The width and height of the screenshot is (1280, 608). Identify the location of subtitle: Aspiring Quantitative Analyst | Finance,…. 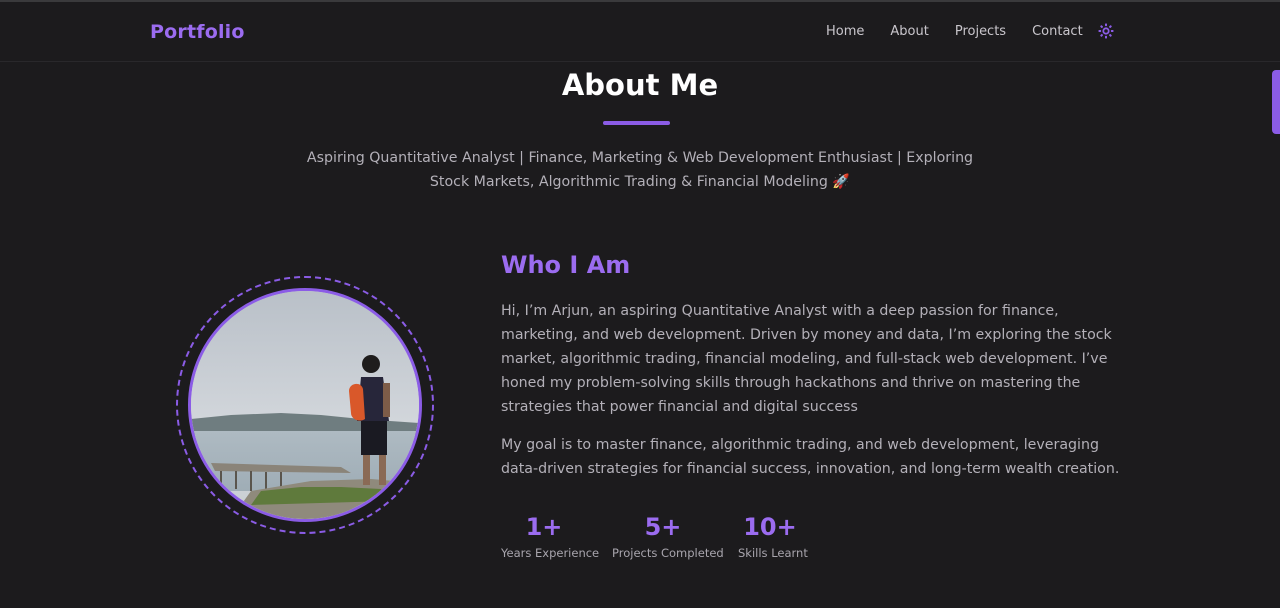
(640, 170).